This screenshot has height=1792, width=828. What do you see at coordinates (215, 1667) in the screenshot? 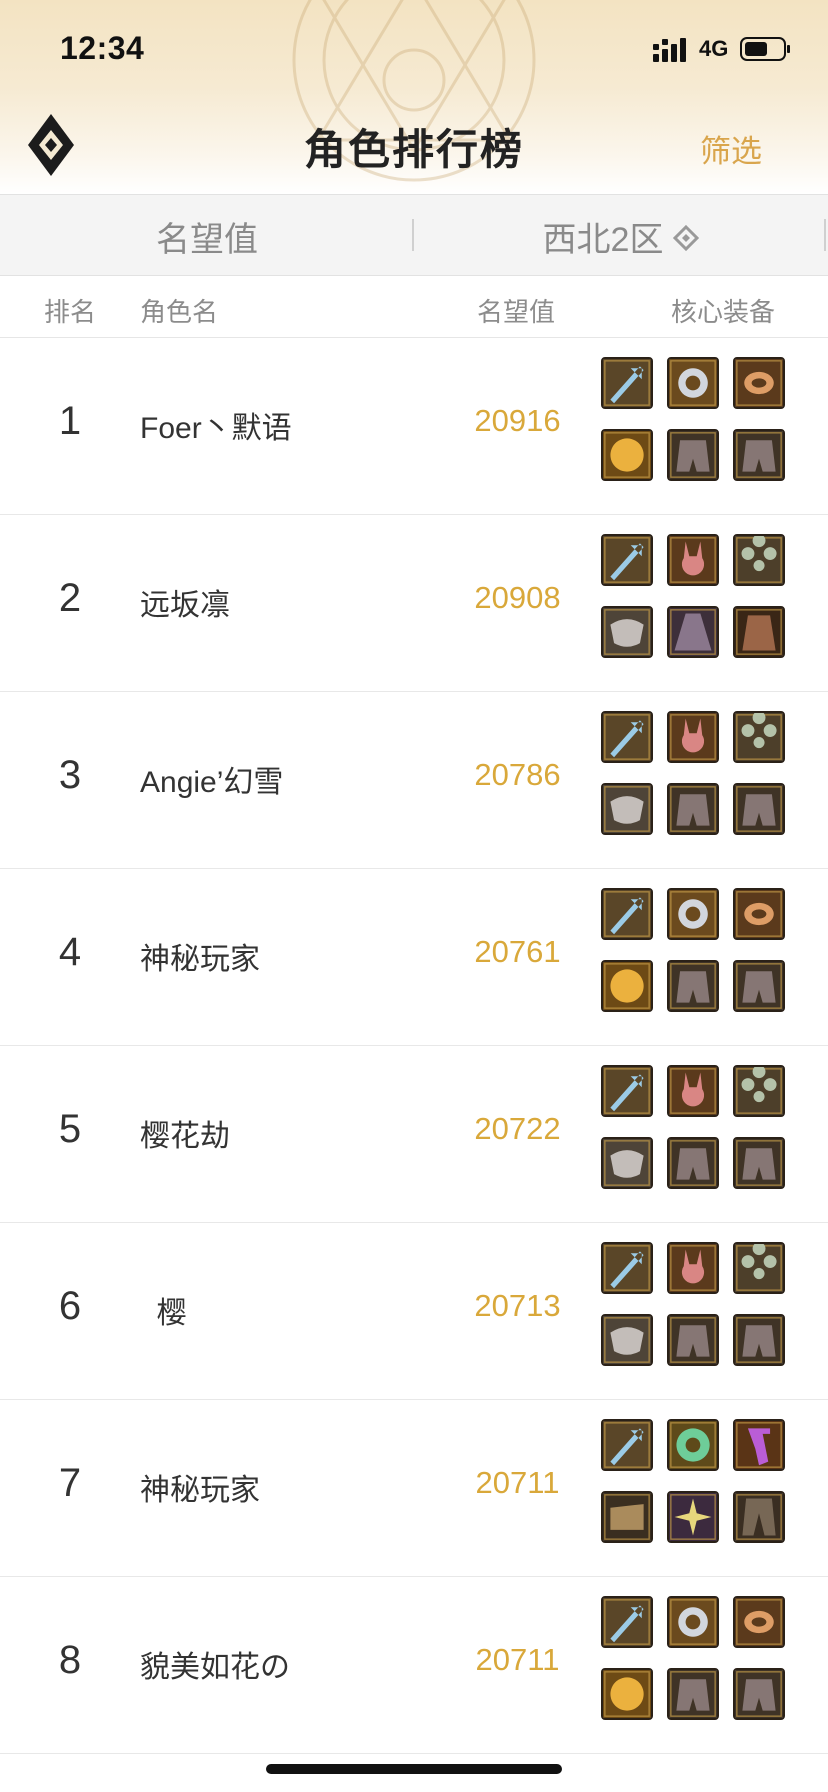
I see `row-name: 貌美如花の` at bounding box center [215, 1667].